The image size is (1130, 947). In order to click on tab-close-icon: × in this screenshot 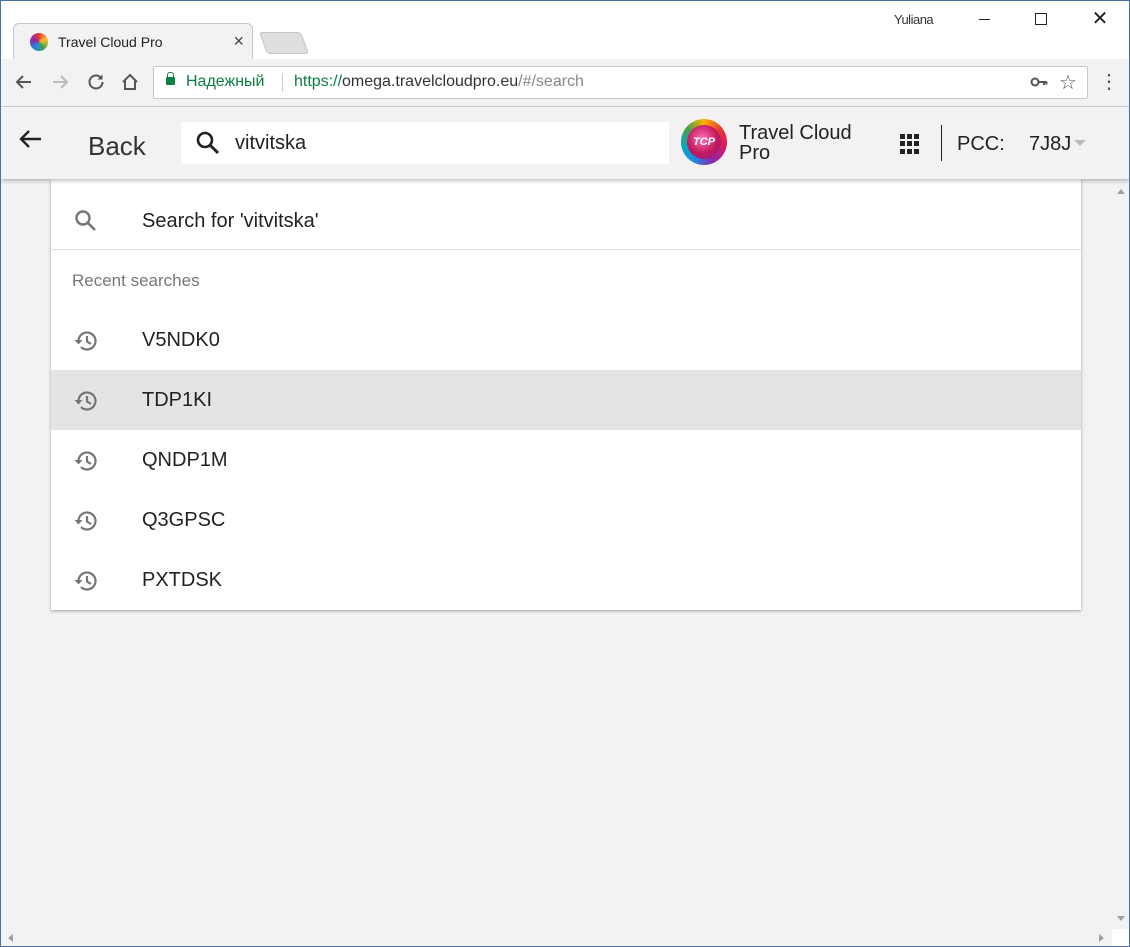, I will do `click(238, 41)`.